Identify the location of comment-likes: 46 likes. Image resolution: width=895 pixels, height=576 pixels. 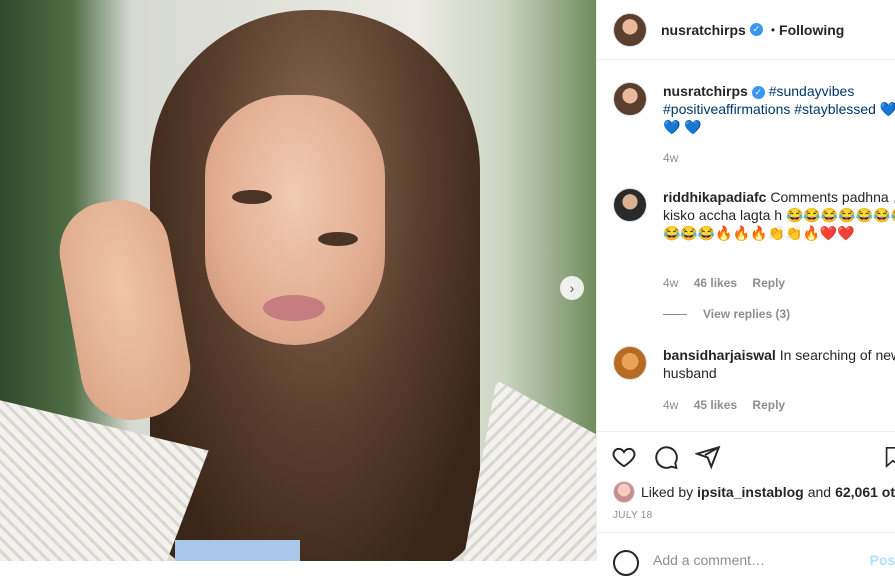
(715, 283).